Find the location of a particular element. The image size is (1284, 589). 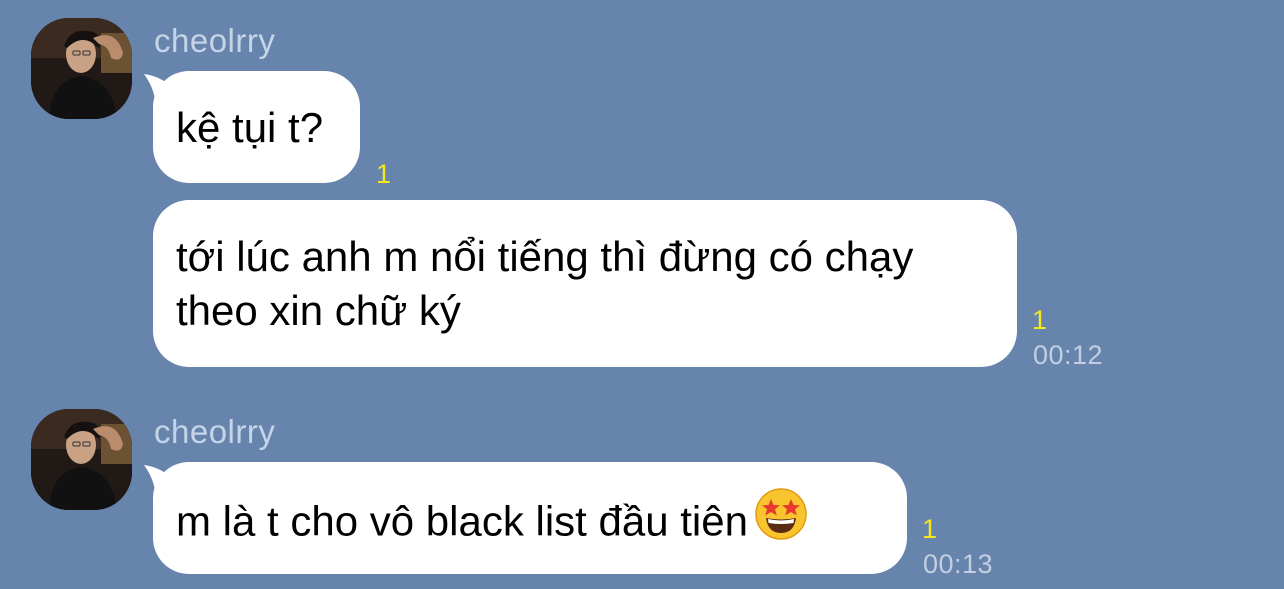

message-text-line: theo xin chữ ký is located at coordinates (318, 310).